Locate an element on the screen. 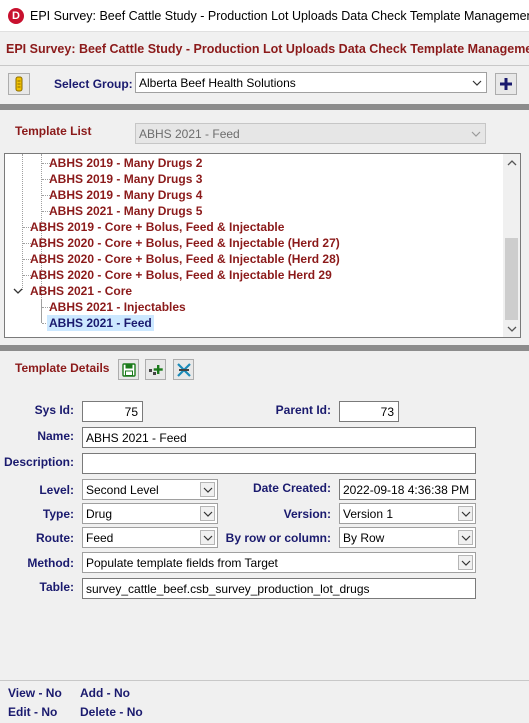  add-child-icon is located at coordinates (155, 369).